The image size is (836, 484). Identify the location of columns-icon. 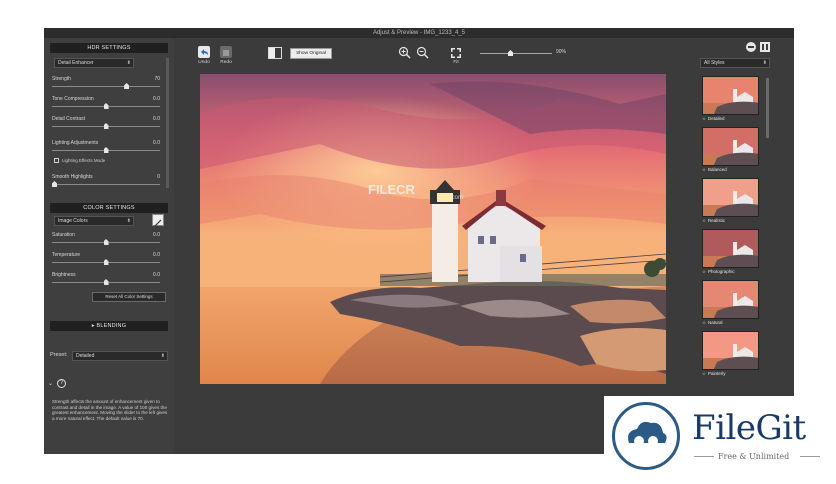
(763, 47).